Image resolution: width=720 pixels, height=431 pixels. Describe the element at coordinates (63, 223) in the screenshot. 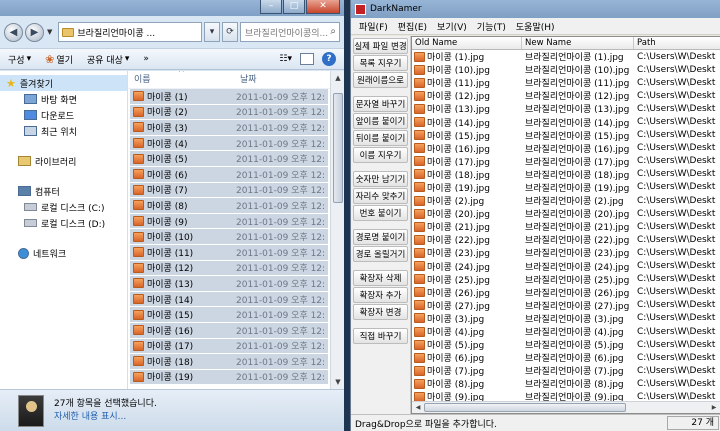

I see `nav-drive-d: 로컬 디스크 (D:)` at that location.